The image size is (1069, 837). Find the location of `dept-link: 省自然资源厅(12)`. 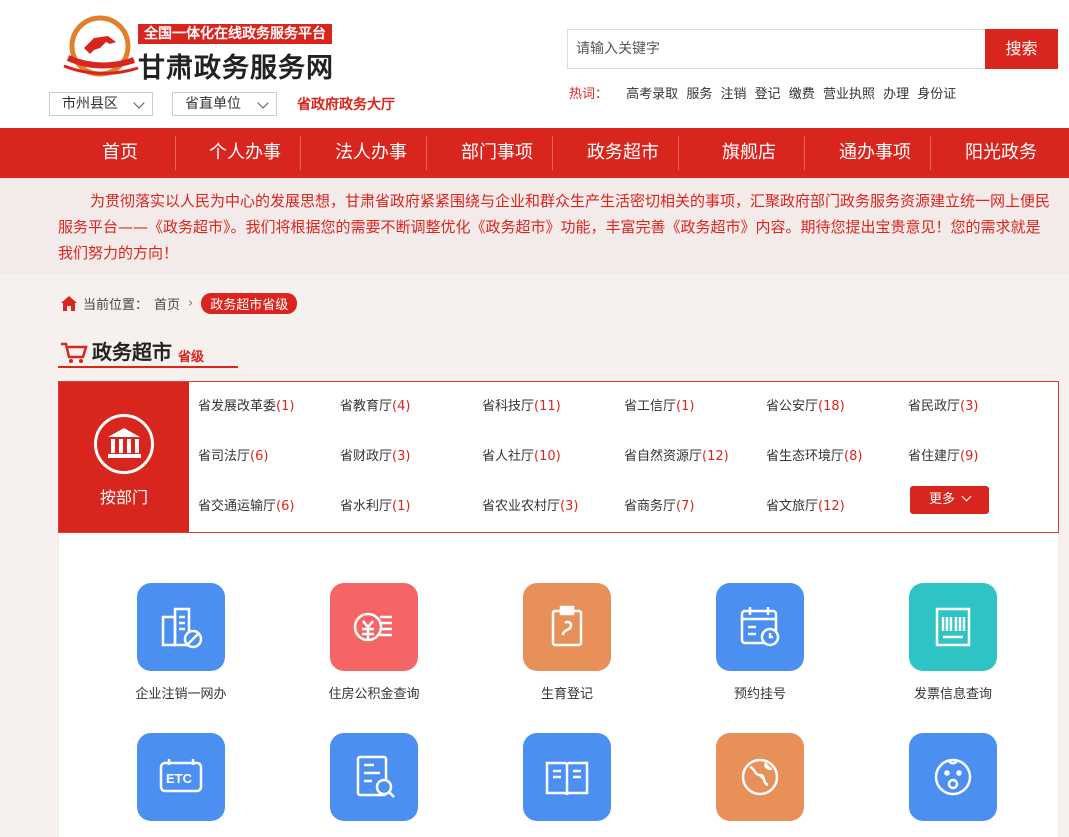

dept-link: 省自然资源厅(12) is located at coordinates (676, 454).